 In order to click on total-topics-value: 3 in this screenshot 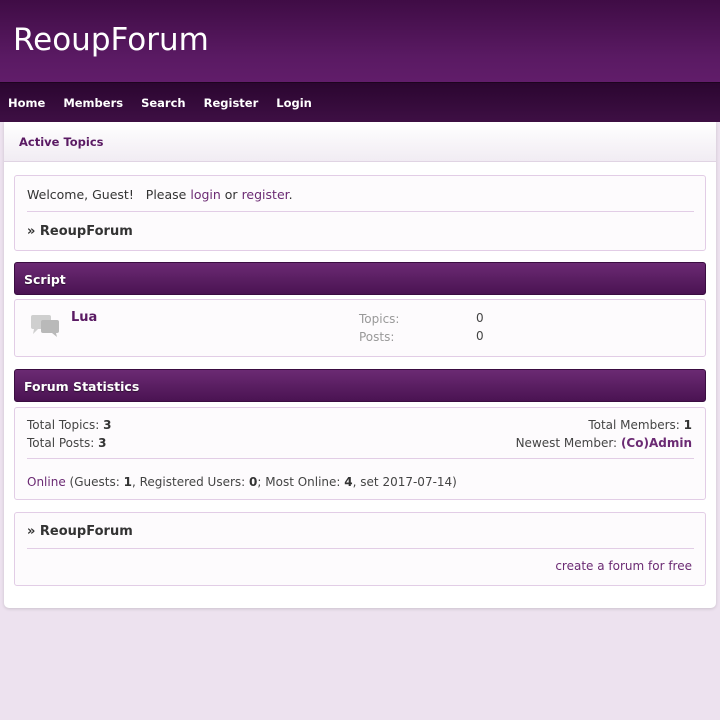, I will do `click(107, 425)`.